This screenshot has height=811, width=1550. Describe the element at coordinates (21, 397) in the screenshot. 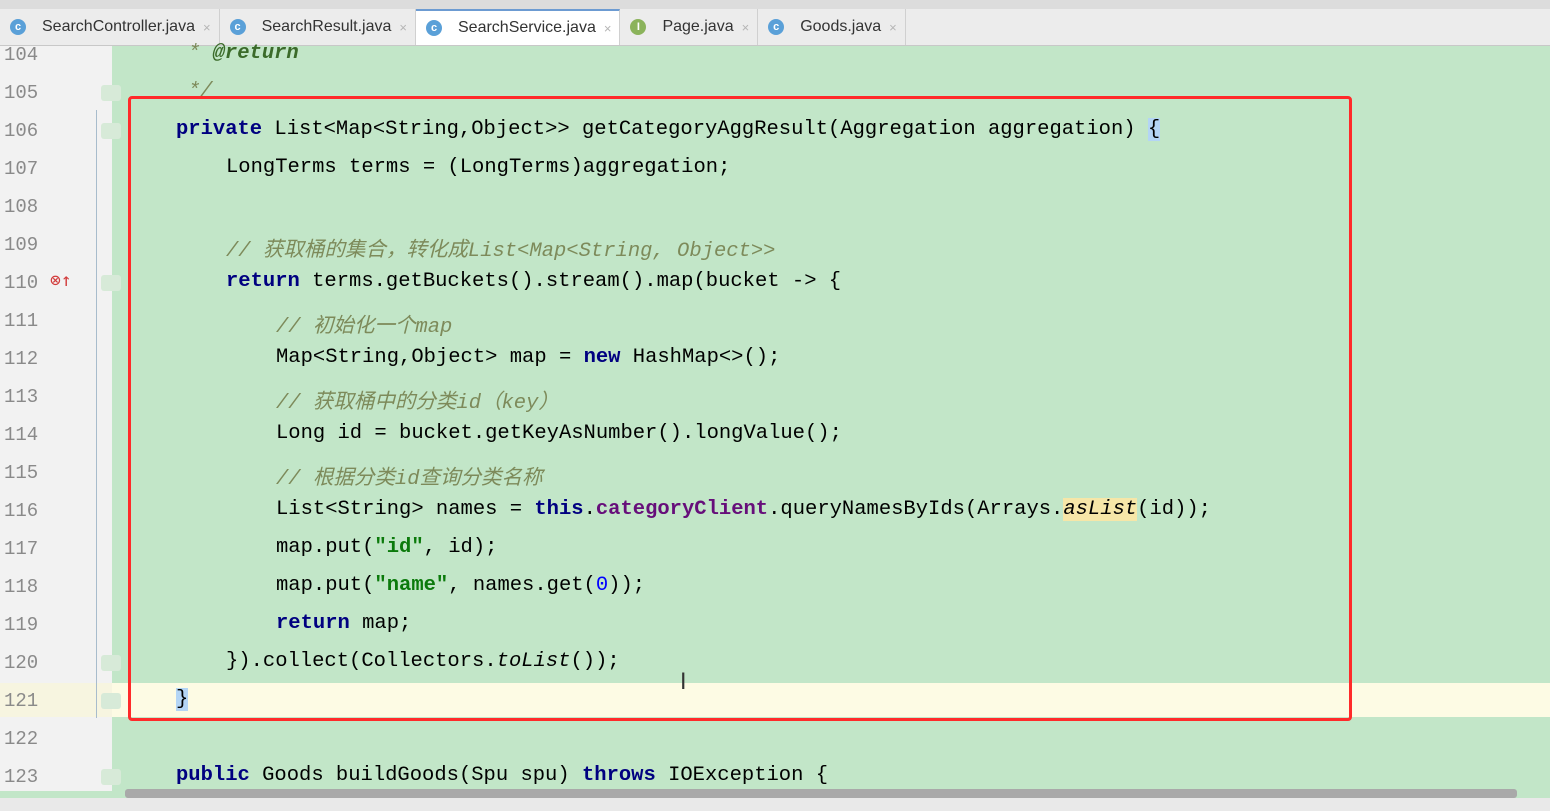

I see `line-number: 113` at that location.